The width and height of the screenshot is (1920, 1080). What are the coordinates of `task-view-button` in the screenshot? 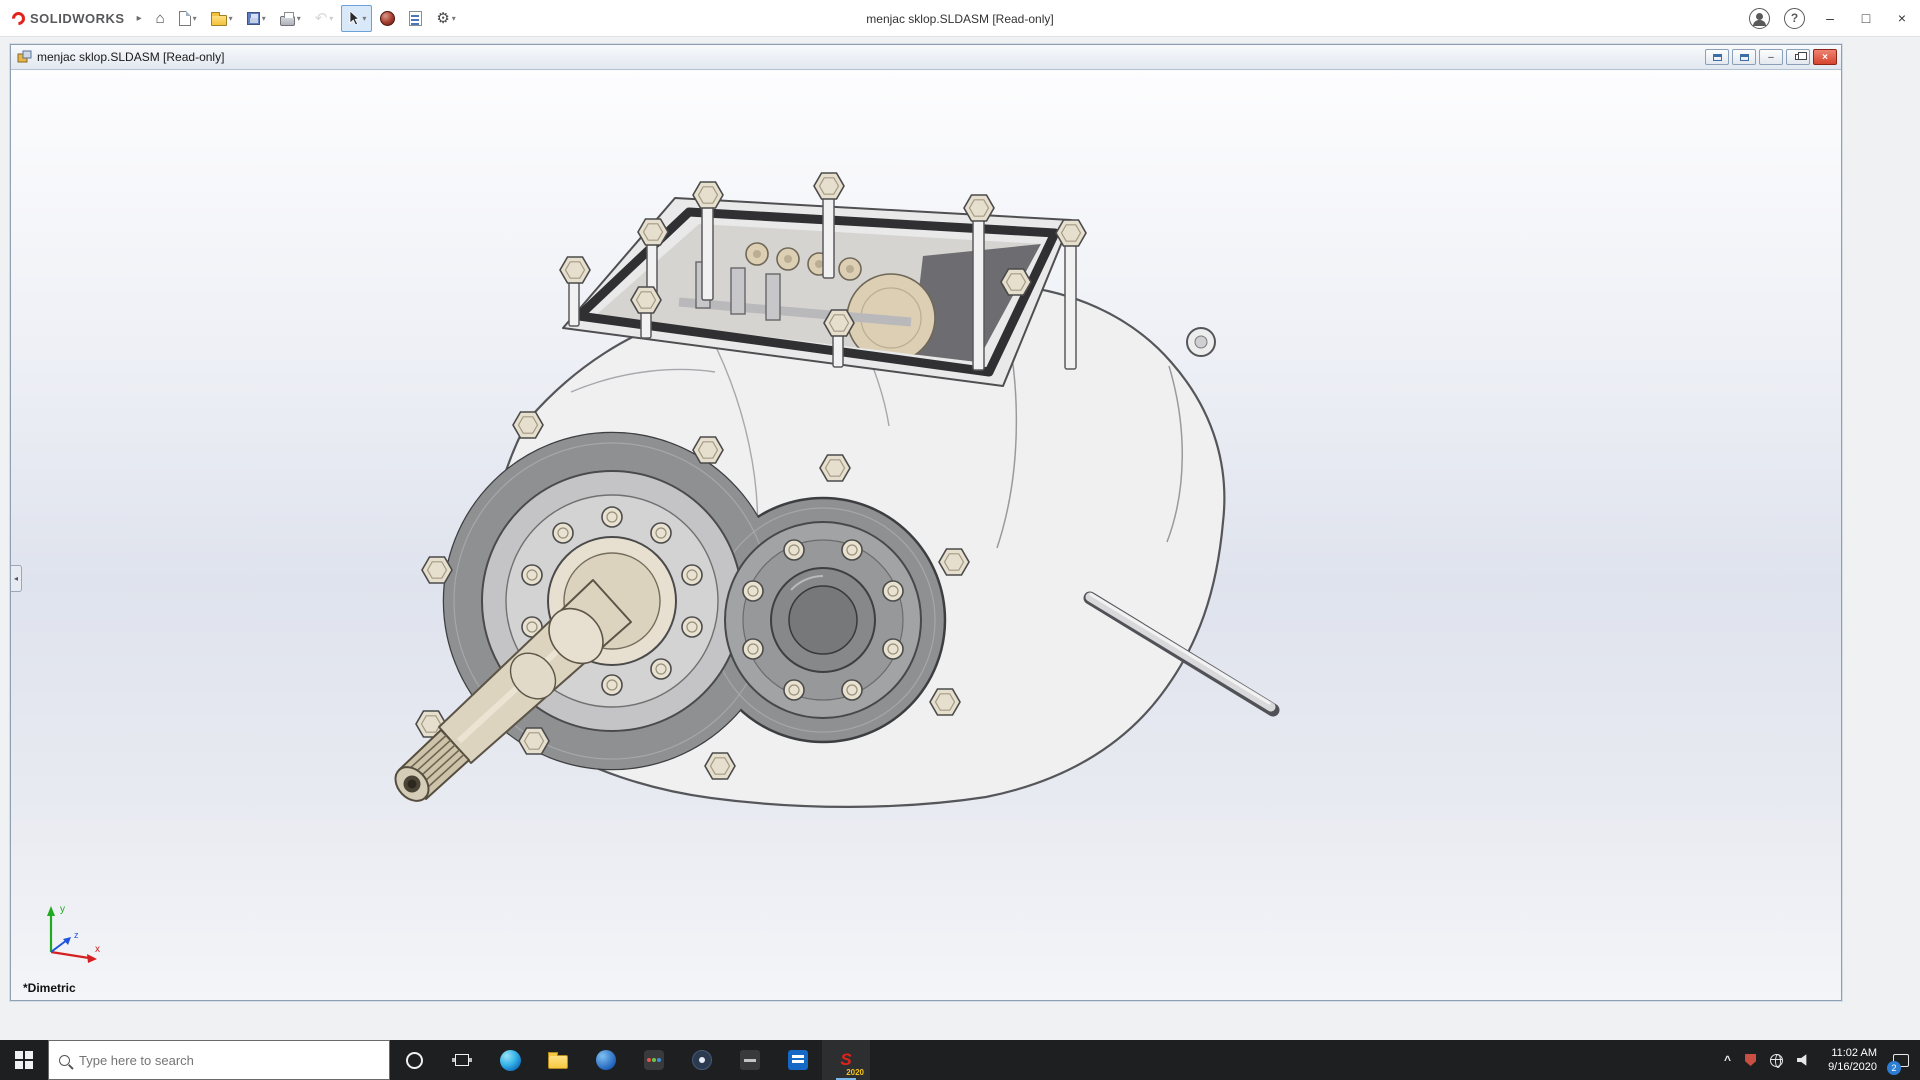 It's located at (462, 1060).